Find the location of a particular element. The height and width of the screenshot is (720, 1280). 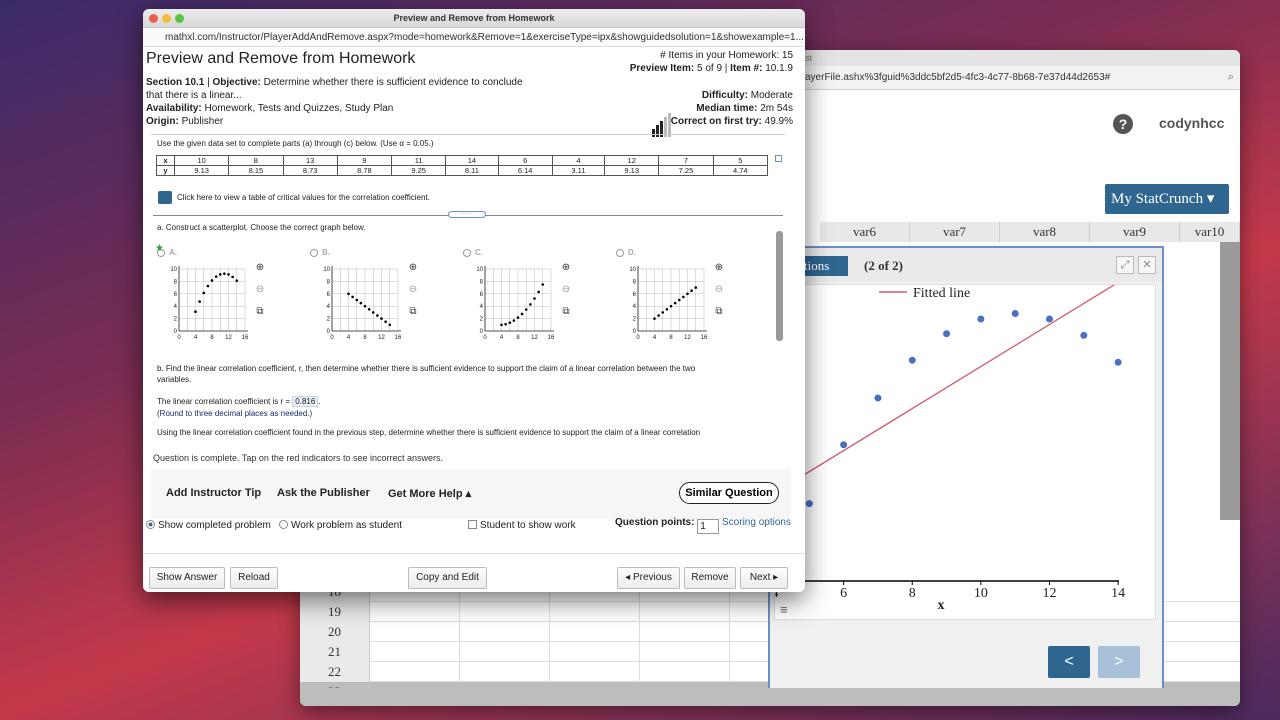

x-tick-label: 8 is located at coordinates (212, 338).